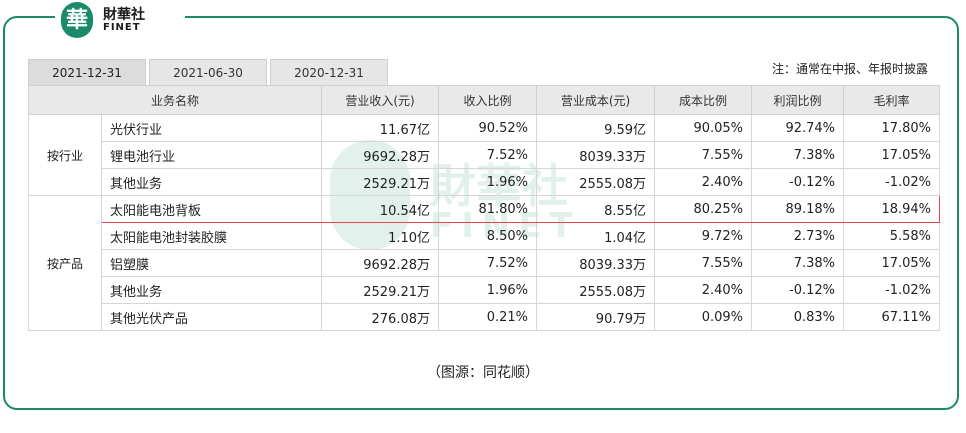  What do you see at coordinates (208, 72) in the screenshot?
I see `tab-2021-06-30: 2021-06-30` at bounding box center [208, 72].